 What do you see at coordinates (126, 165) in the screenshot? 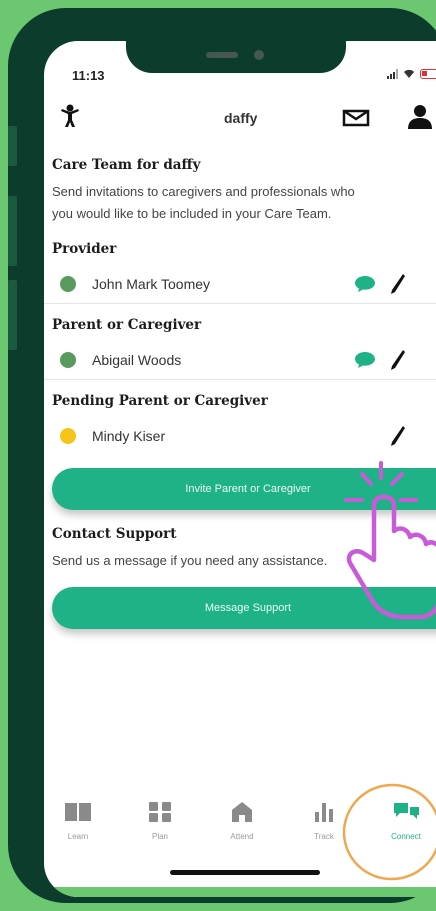
I see `care-team-heading: Care Team for daffy` at bounding box center [126, 165].